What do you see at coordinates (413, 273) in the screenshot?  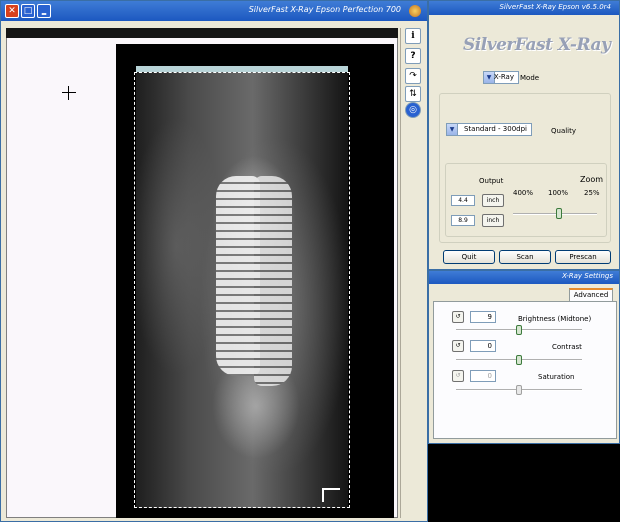 I see `preview-toolbar: i ? ↷ ⇅ ◎` at bounding box center [413, 273].